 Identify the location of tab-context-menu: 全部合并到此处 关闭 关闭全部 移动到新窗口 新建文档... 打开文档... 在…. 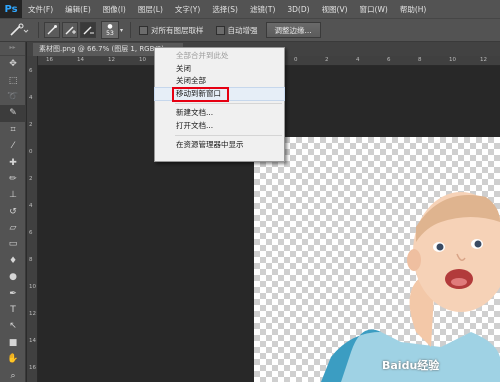
(219, 104).